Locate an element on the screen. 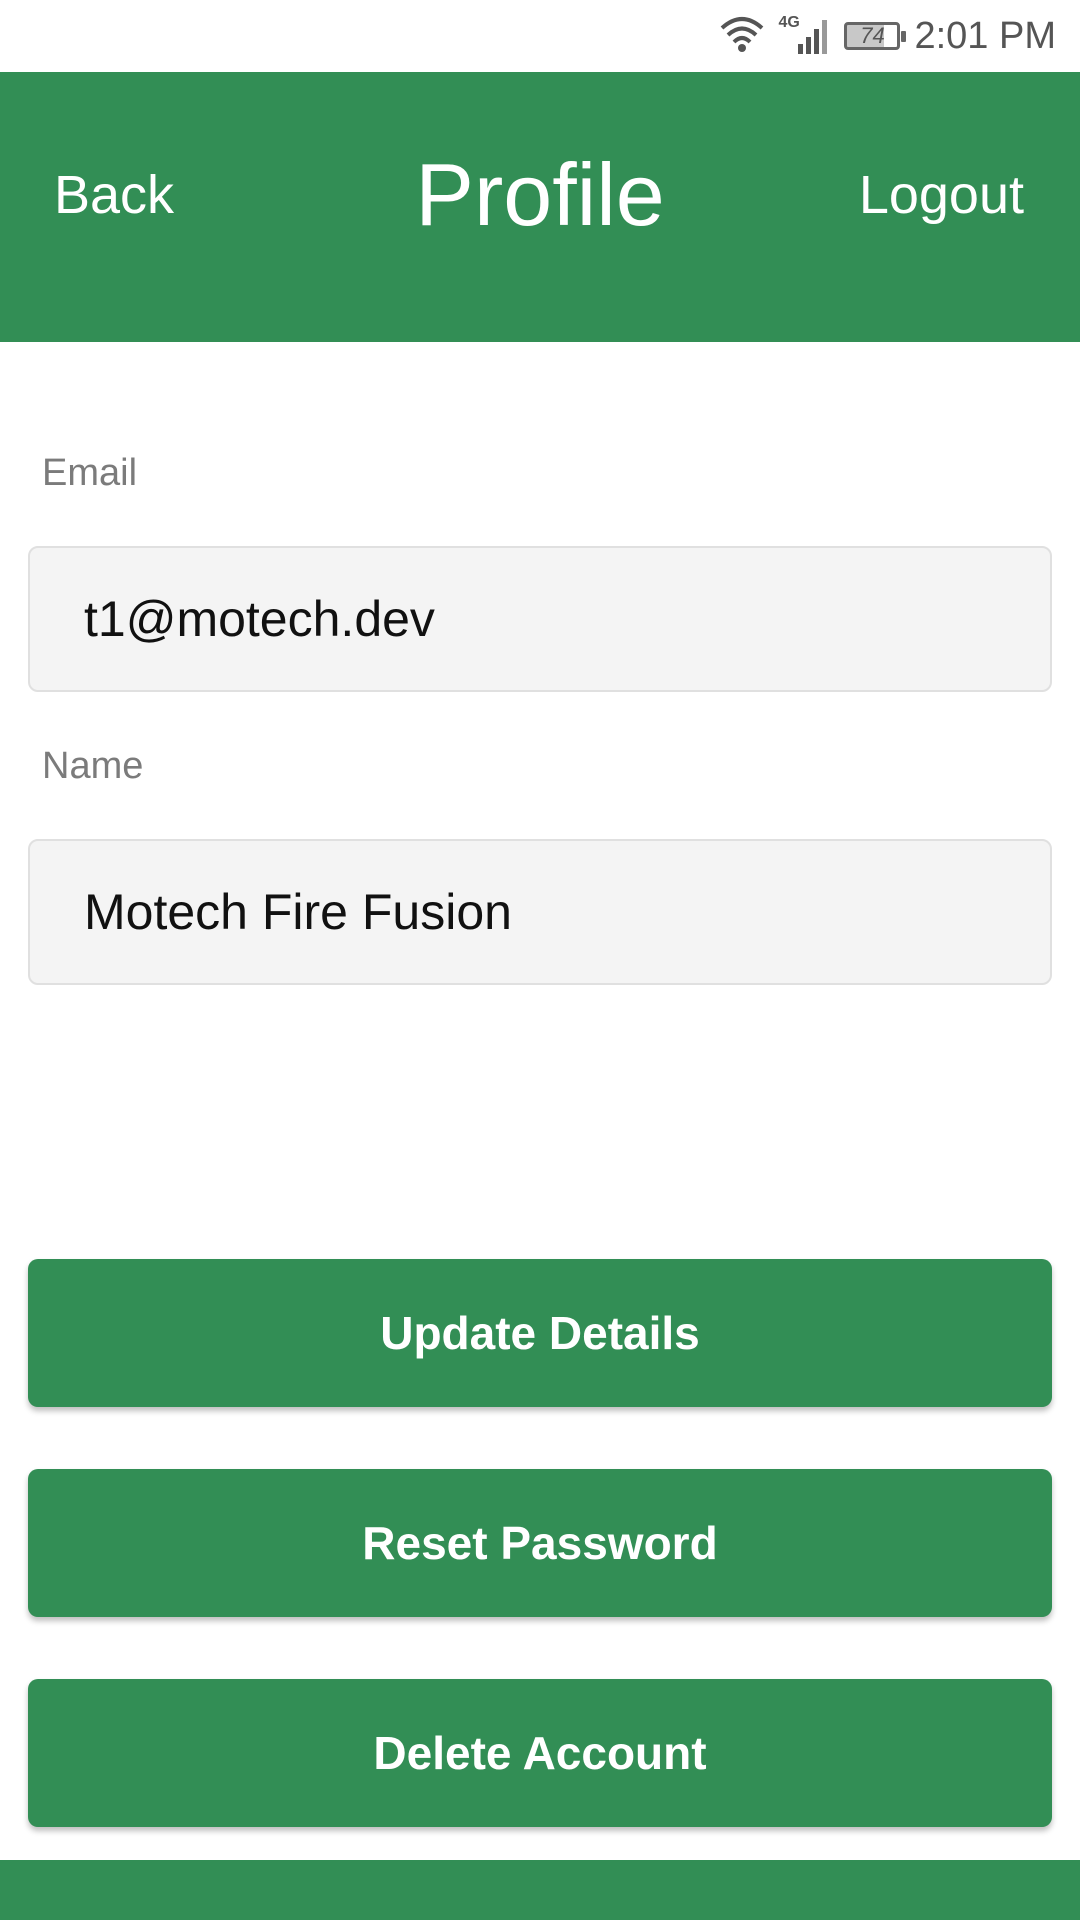 This screenshot has height=1920, width=1080. wifi-icon is located at coordinates (742, 36).